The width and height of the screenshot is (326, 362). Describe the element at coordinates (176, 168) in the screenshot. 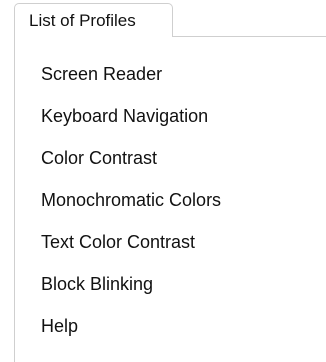

I see `profile-item-color-contrast: Color Contrast` at that location.